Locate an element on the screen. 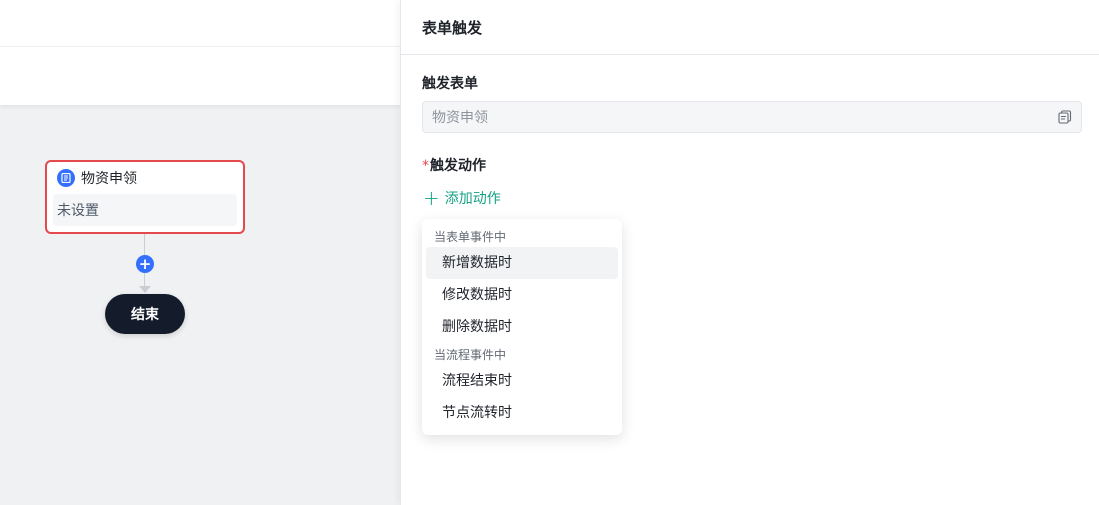  menu-item-delete: 删除数据时 is located at coordinates (522, 327).